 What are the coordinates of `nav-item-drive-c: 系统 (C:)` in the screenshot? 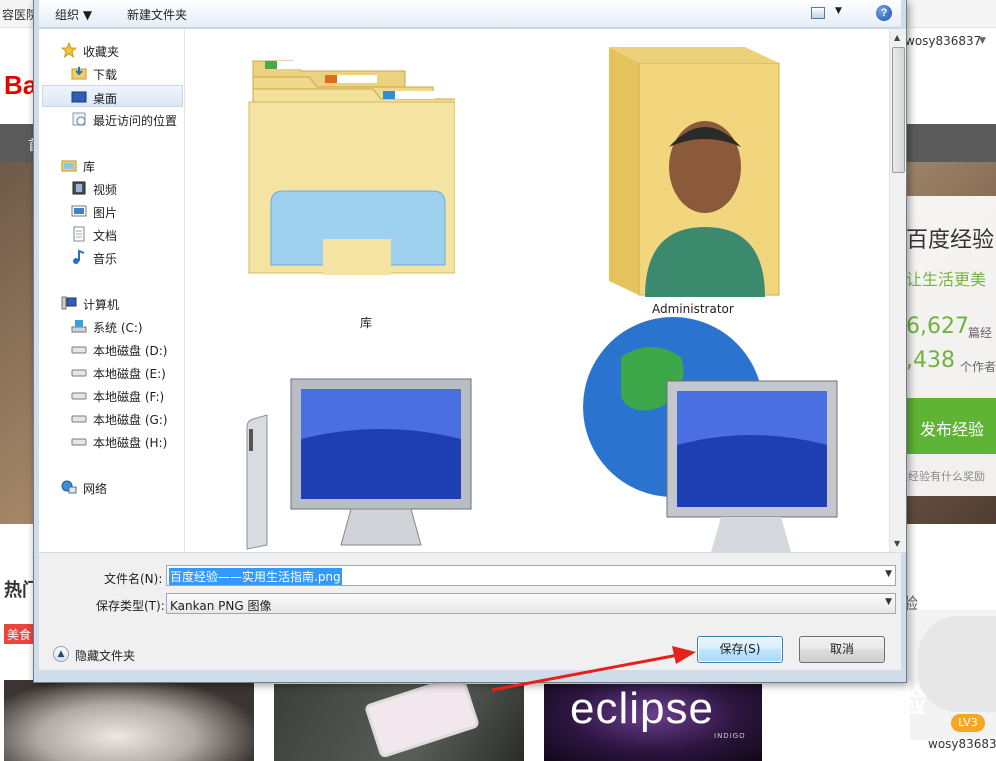 It's located at (112, 326).